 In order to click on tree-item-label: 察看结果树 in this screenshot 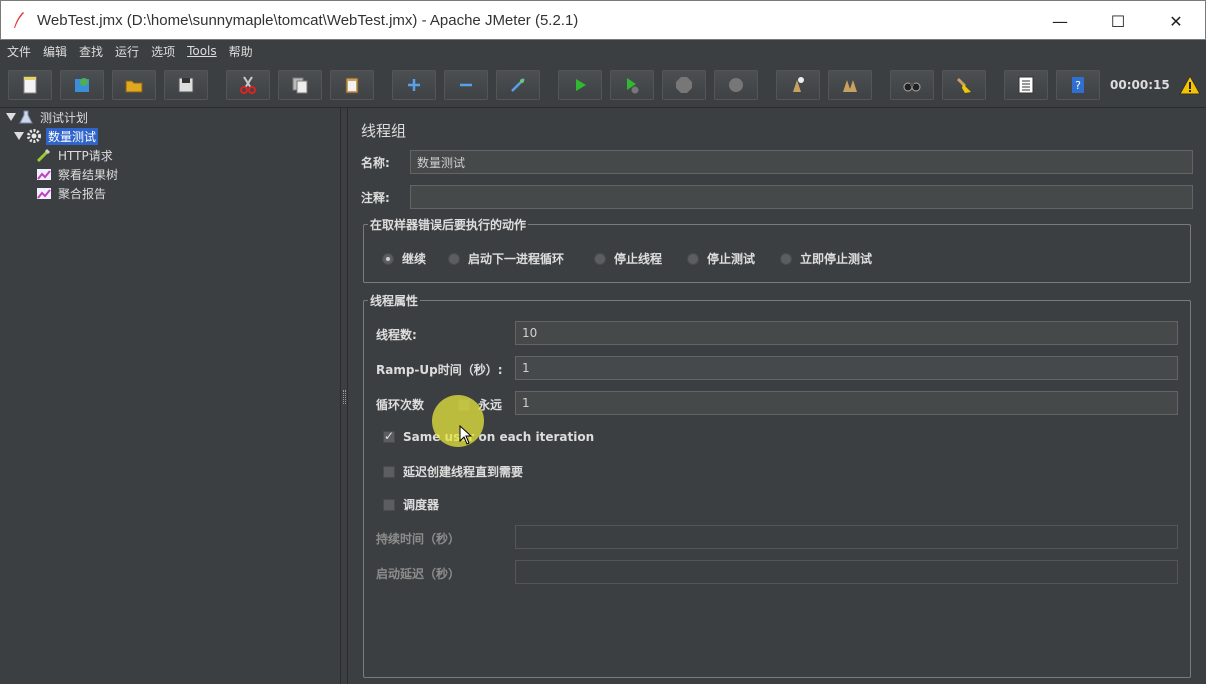, I will do `click(88, 174)`.